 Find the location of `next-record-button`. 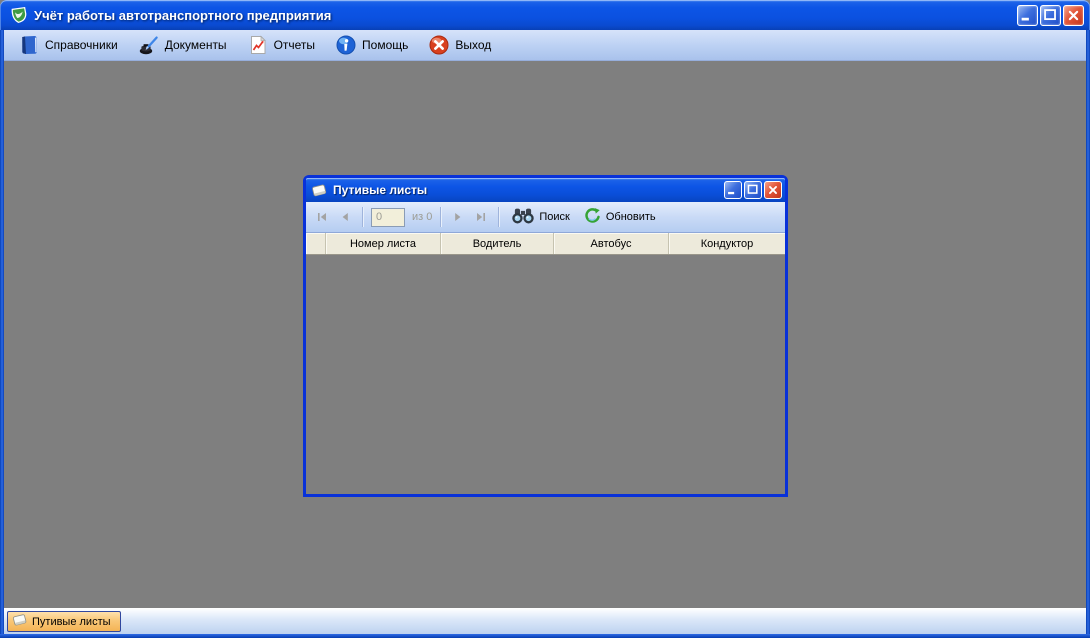

next-record-button is located at coordinates (458, 217).